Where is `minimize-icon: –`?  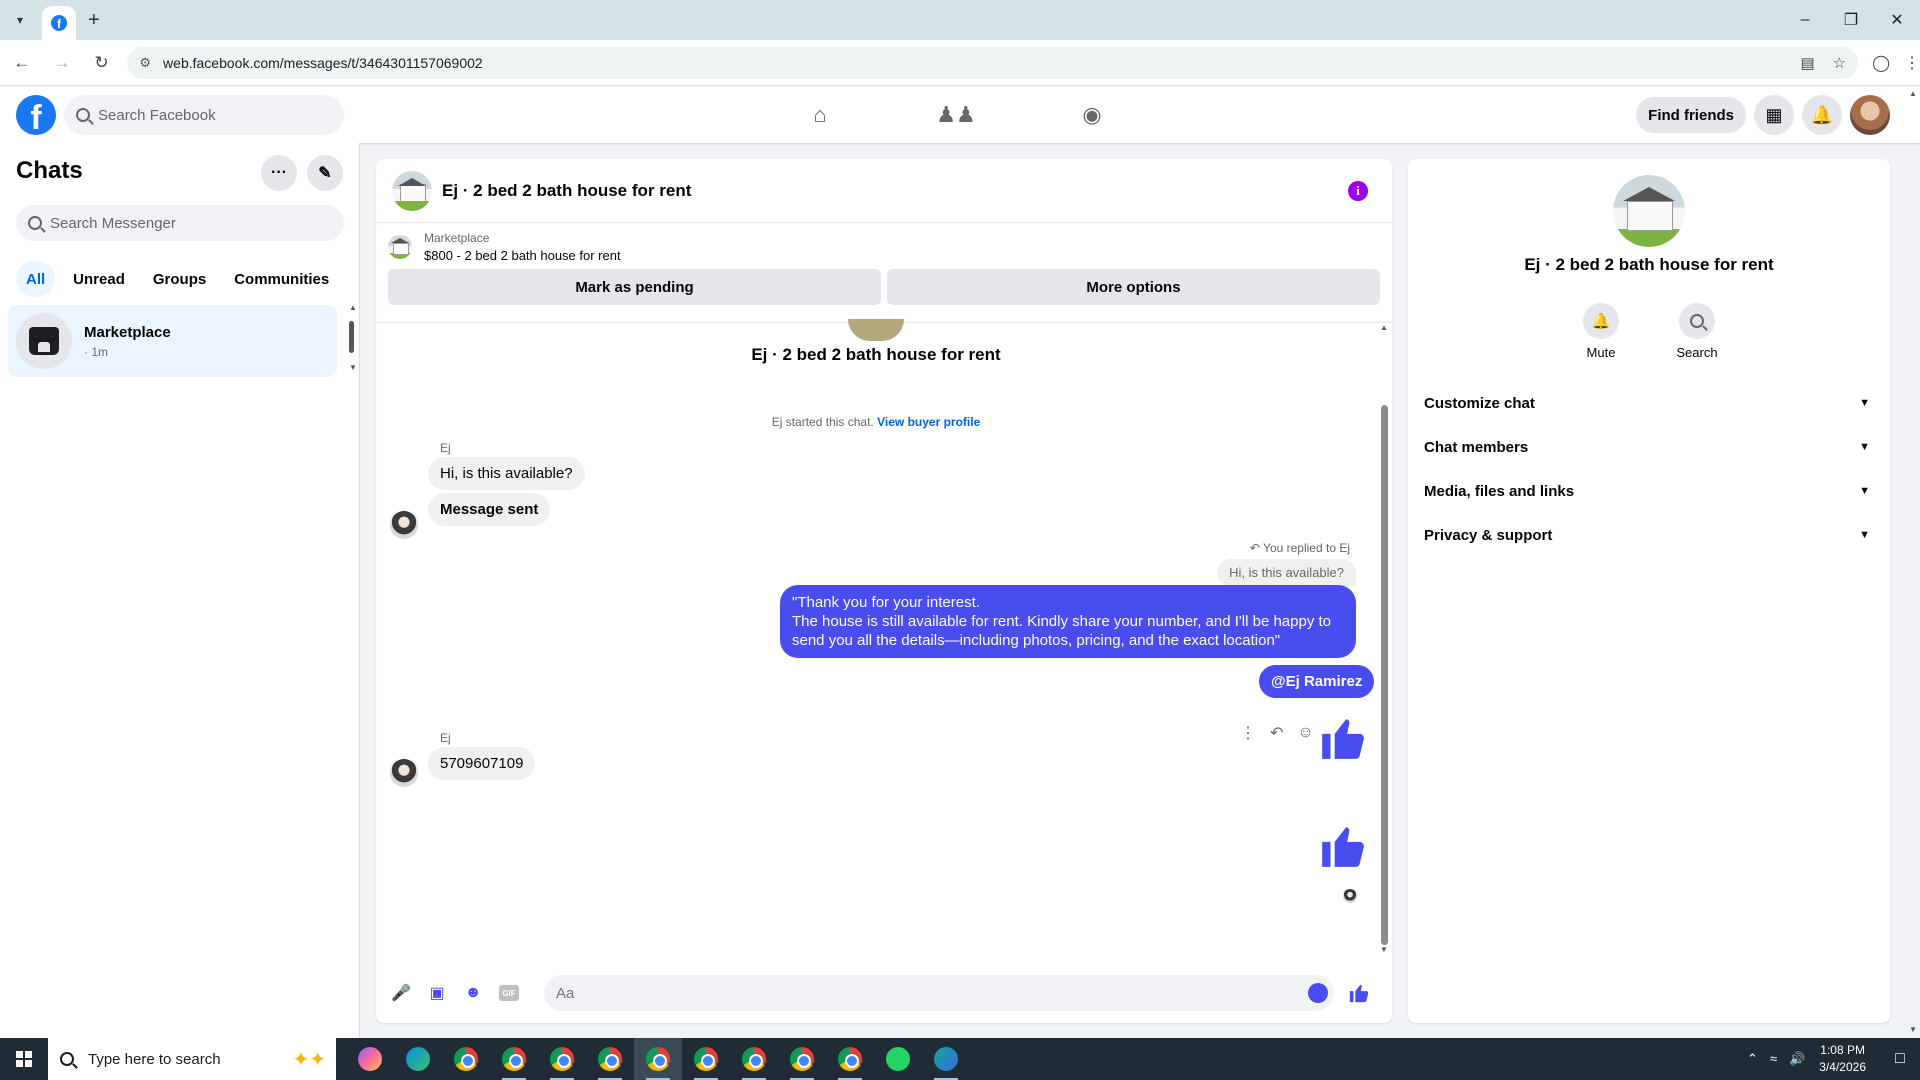
minimize-icon: – is located at coordinates (1805, 20).